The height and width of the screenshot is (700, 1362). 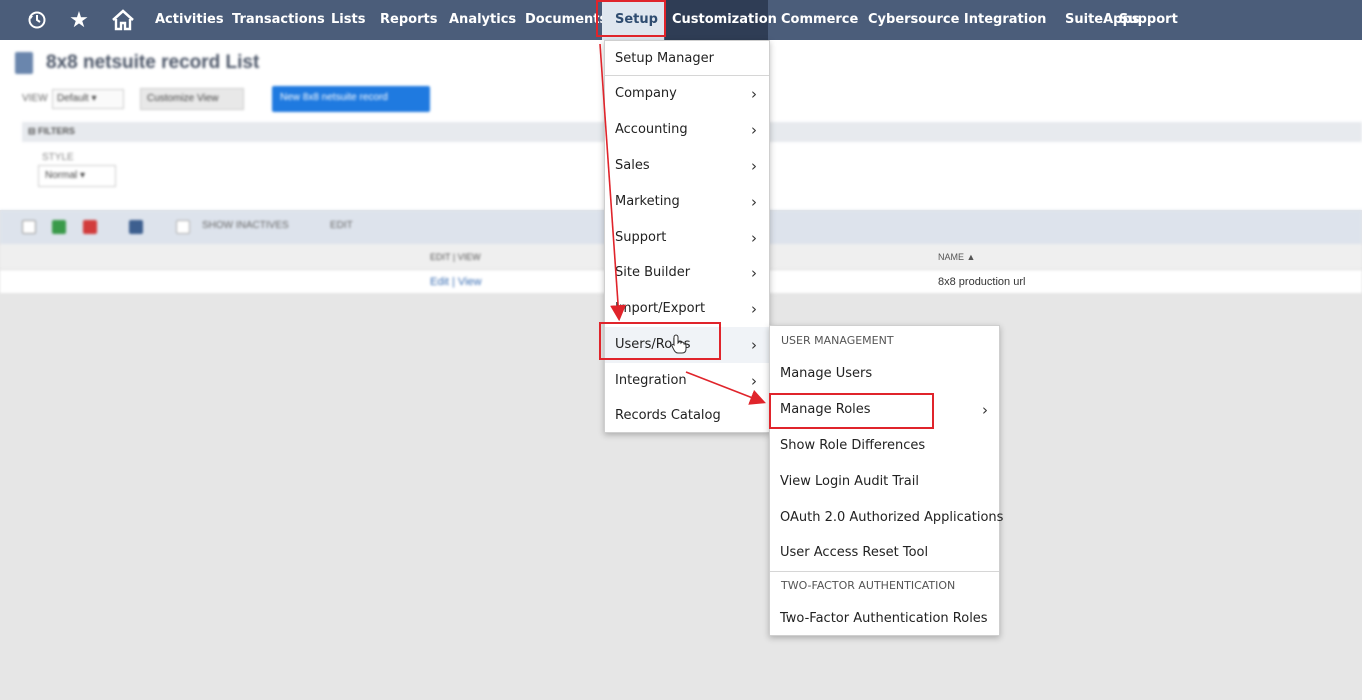 I want to click on menu-item-label: View Login Audit Trail, so click(x=849, y=481).